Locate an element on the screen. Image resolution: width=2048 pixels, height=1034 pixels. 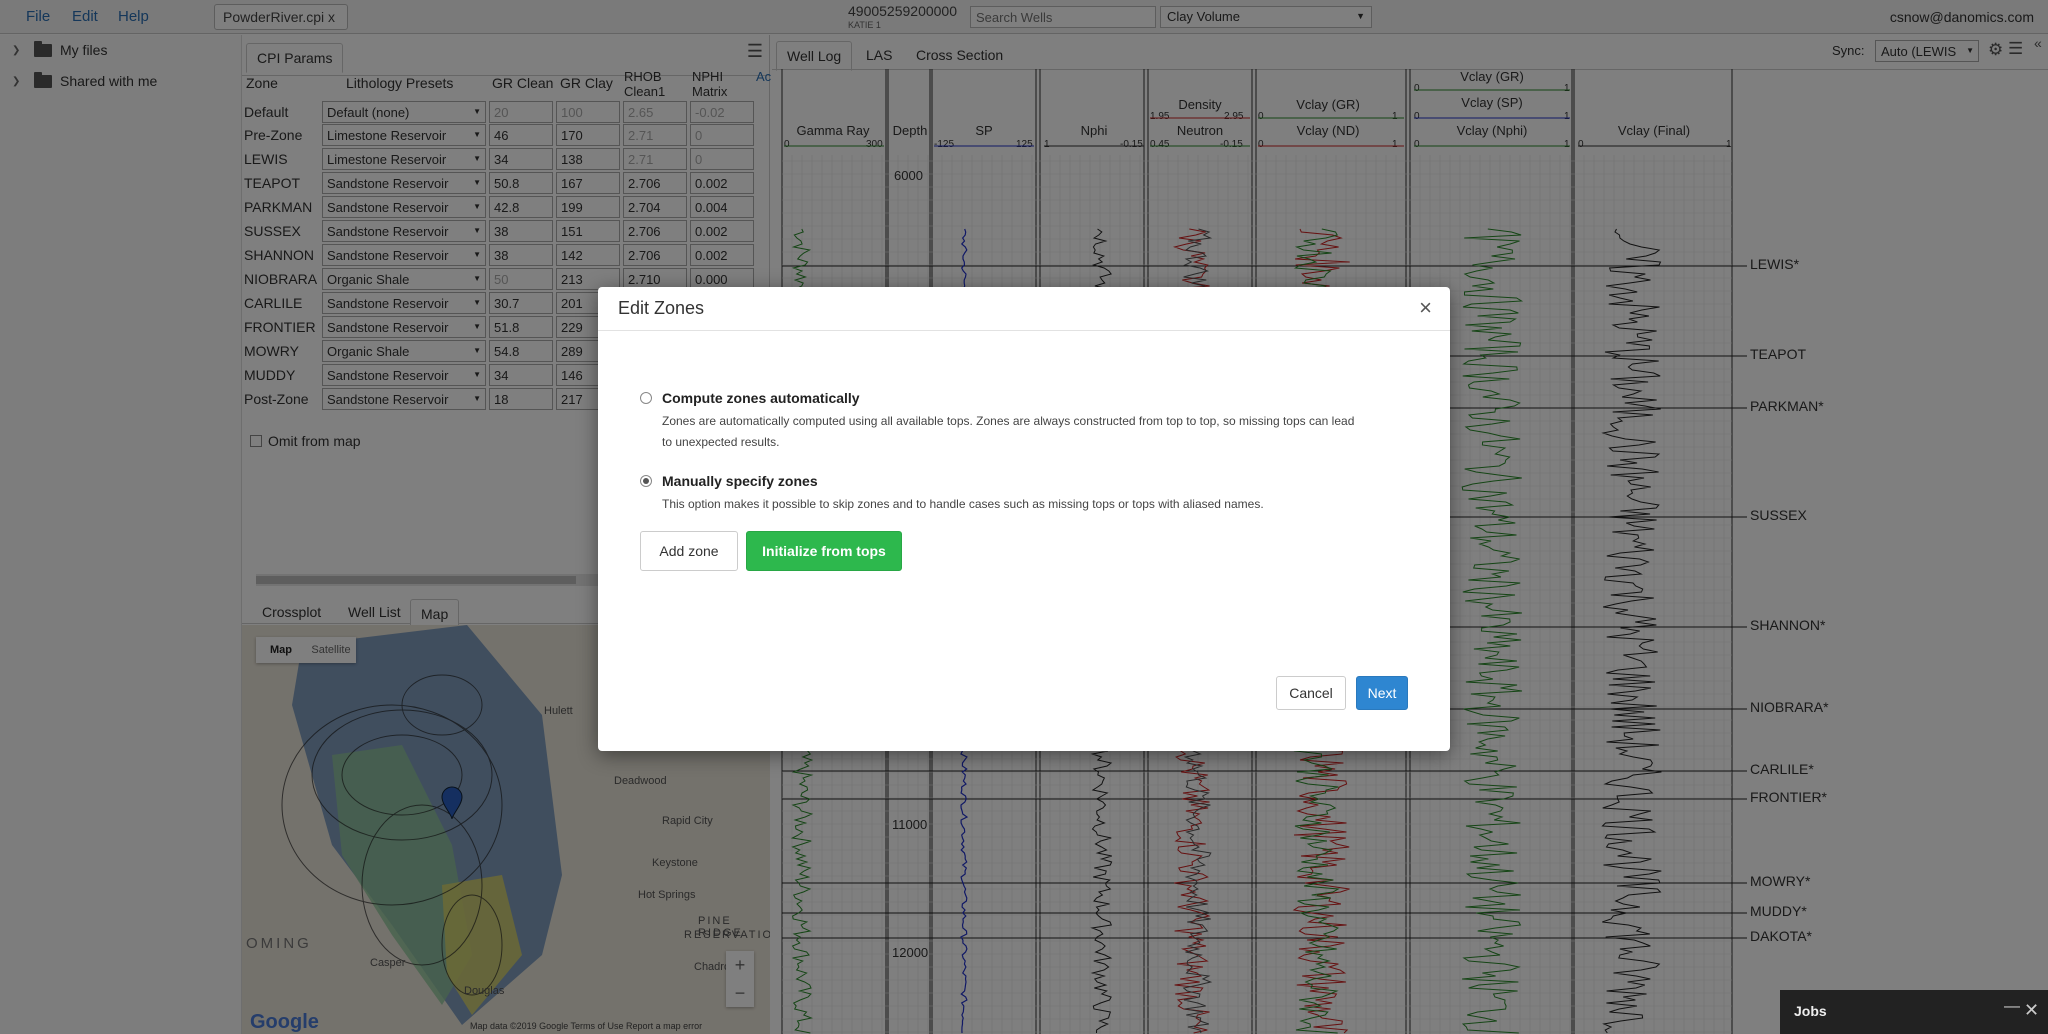
initialize-from-tops-button: Initialize from tops is located at coordinates (824, 551).